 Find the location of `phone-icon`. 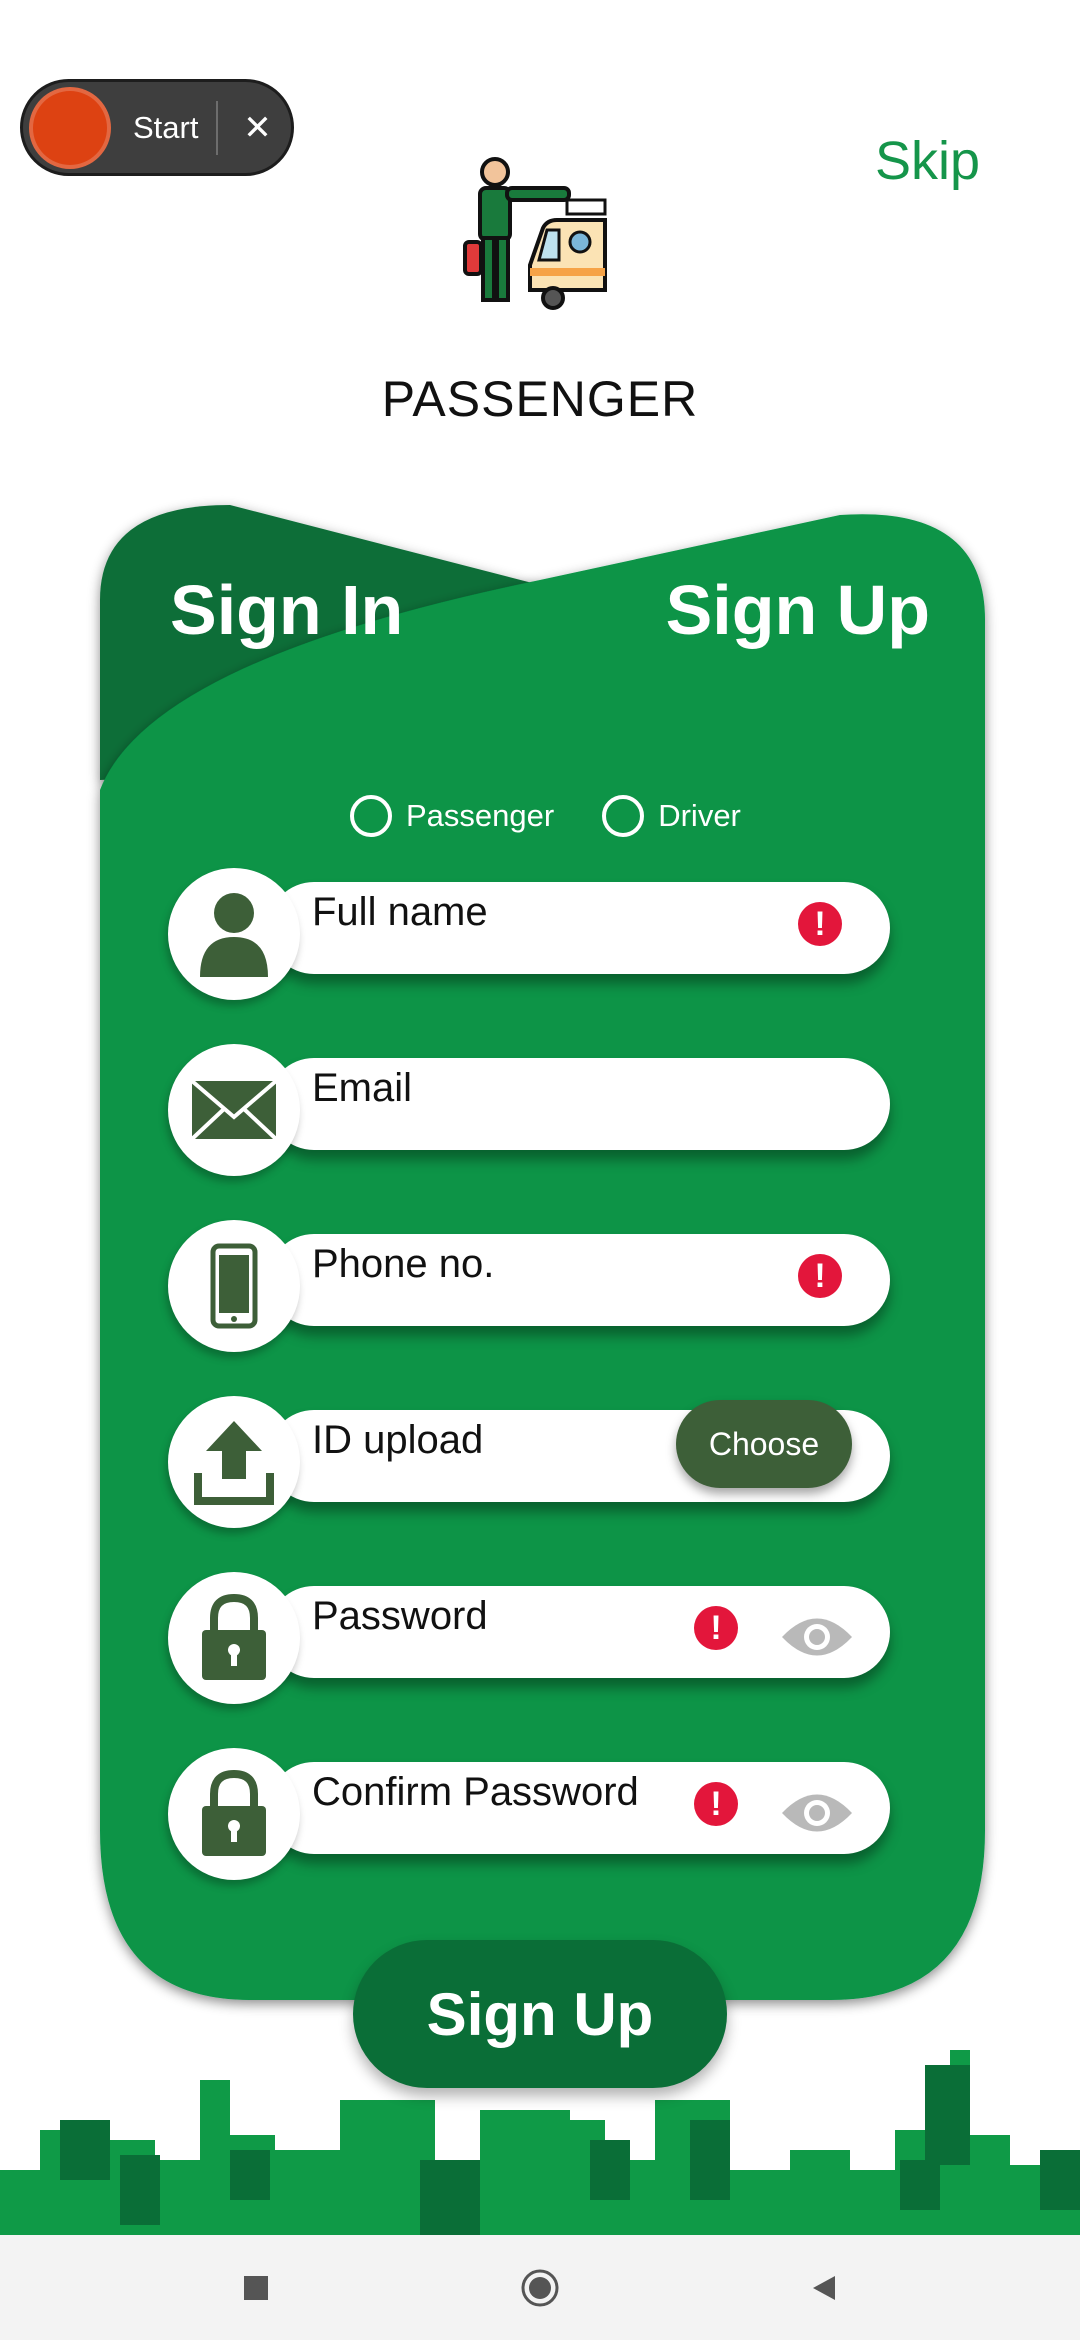

phone-icon is located at coordinates (234, 1286).